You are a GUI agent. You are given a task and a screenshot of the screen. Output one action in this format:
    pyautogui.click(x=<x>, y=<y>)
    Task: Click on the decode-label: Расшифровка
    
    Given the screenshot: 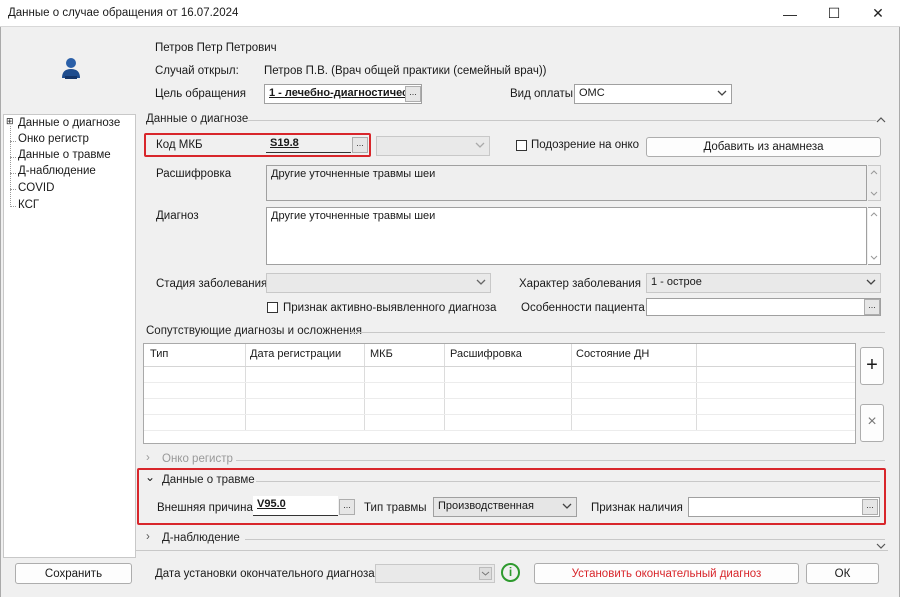 What is the action you would take?
    pyautogui.click(x=194, y=174)
    